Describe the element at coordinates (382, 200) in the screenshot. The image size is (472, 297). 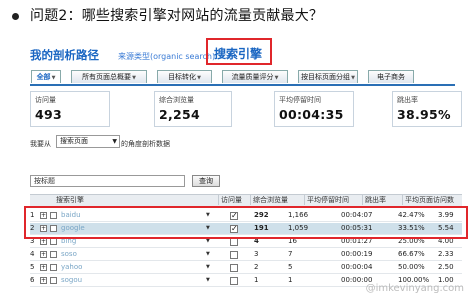
I see `col-bounce-rate: 跳出率` at that location.